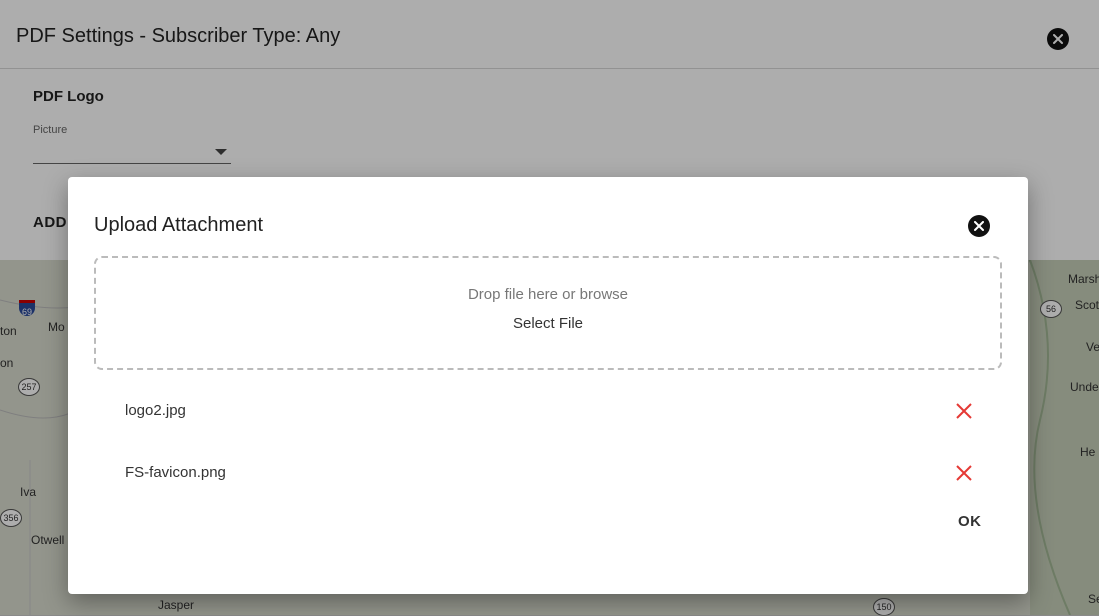 The height and width of the screenshot is (616, 1099). Describe the element at coordinates (155, 410) in the screenshot. I see `file-name: logo2.jpg` at that location.